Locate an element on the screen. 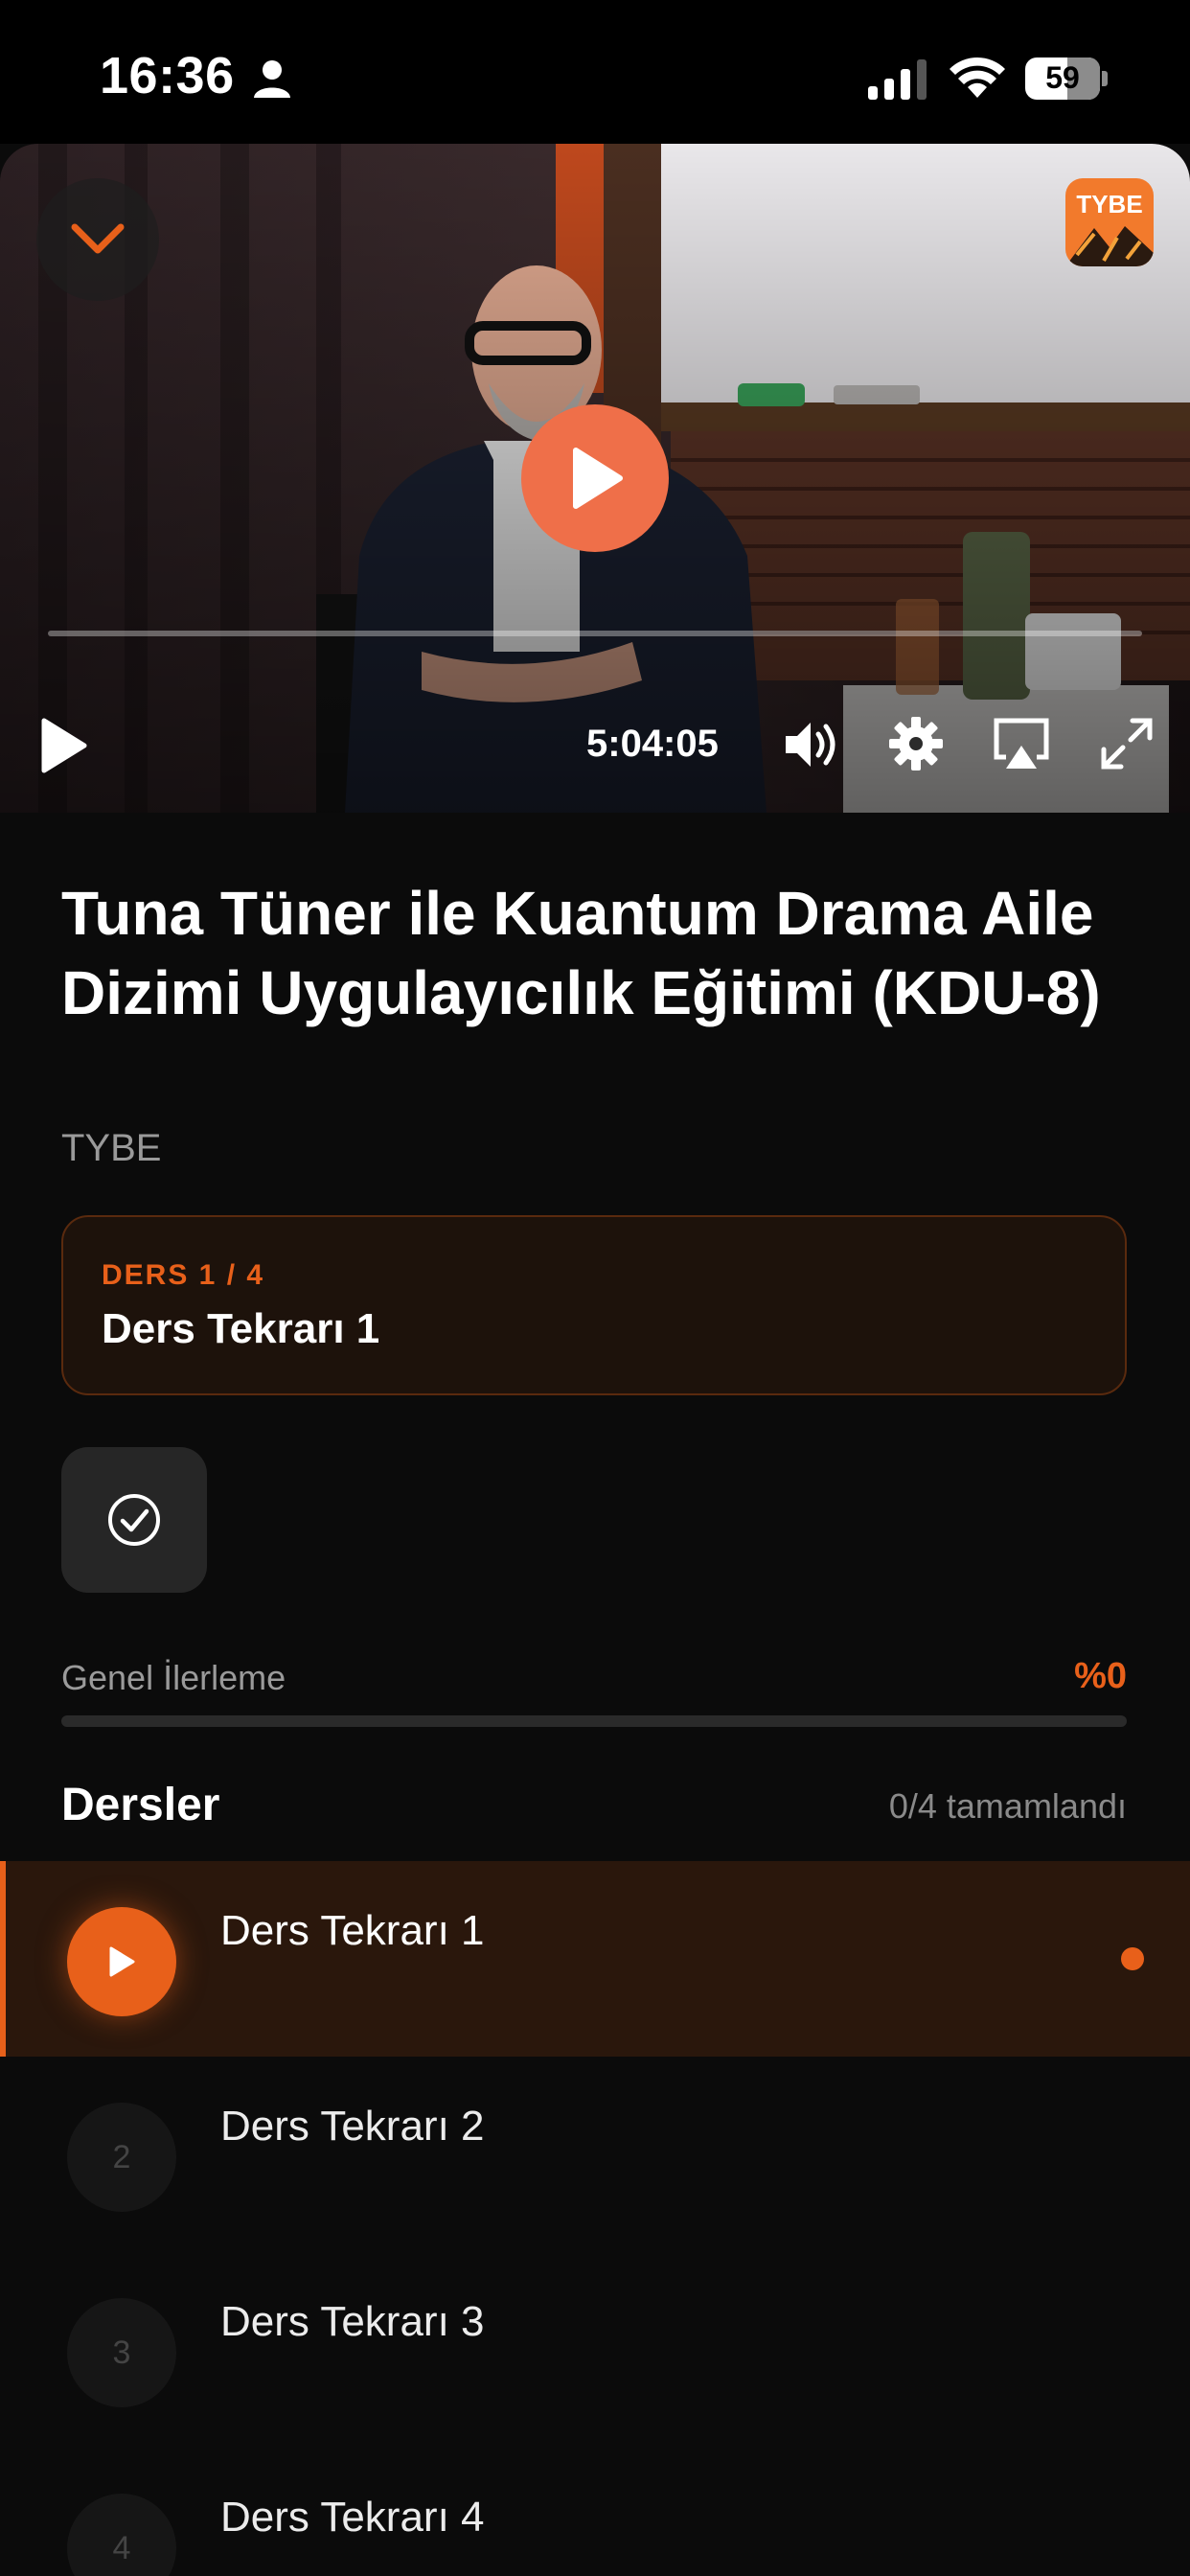 This screenshot has width=1190, height=2576. logo-pattern-icon is located at coordinates (1109, 246).